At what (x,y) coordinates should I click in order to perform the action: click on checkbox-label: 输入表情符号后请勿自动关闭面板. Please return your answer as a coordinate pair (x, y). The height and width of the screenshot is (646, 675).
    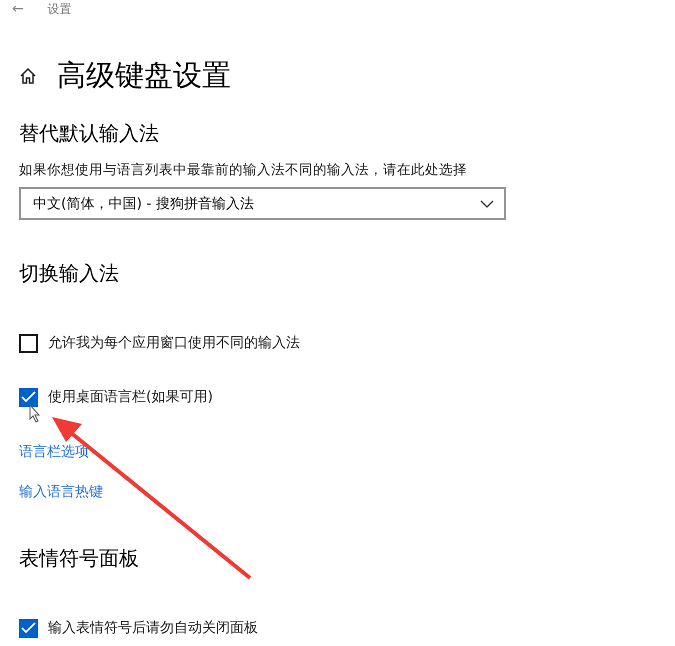
    Looking at the image, I should click on (153, 628).